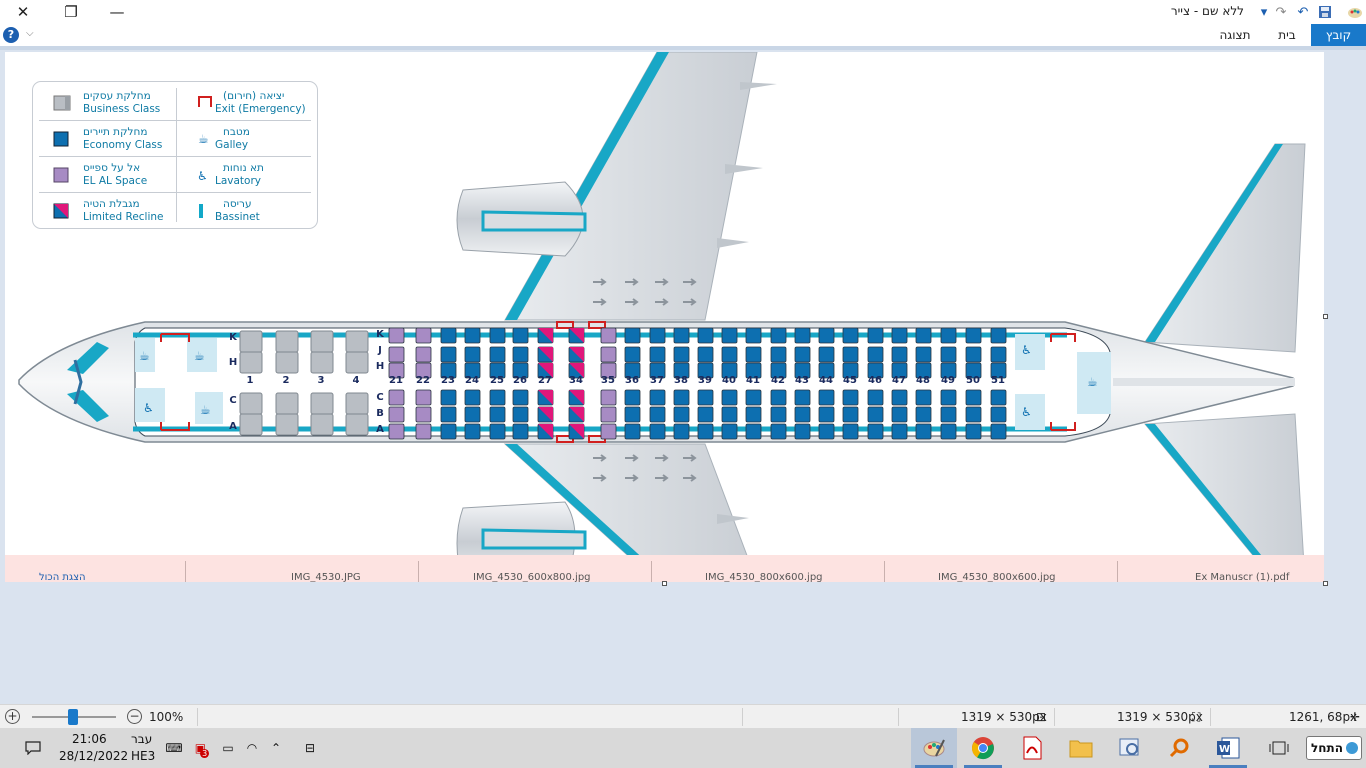 The image size is (1366, 768). Describe the element at coordinates (472, 380) in the screenshot. I see `row-number: 24` at that location.